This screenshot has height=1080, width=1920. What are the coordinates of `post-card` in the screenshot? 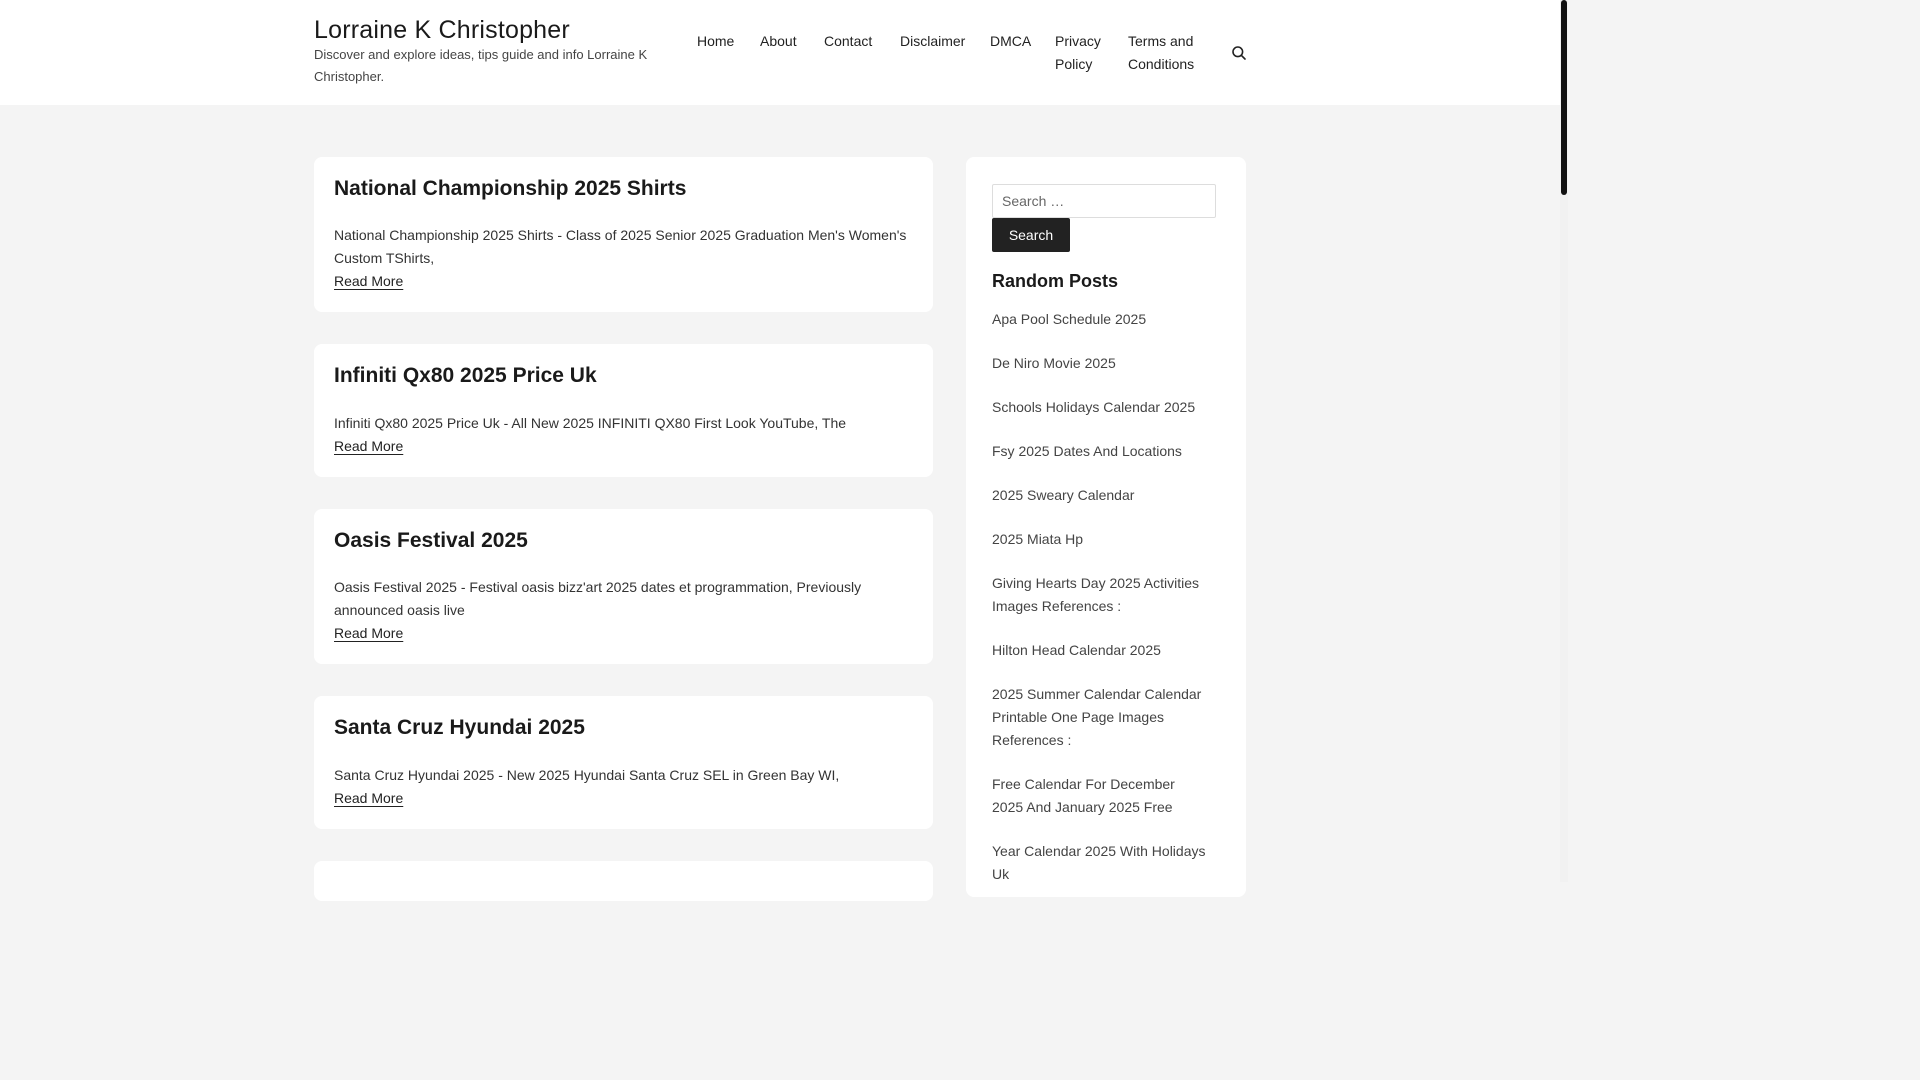 It's located at (623, 881).